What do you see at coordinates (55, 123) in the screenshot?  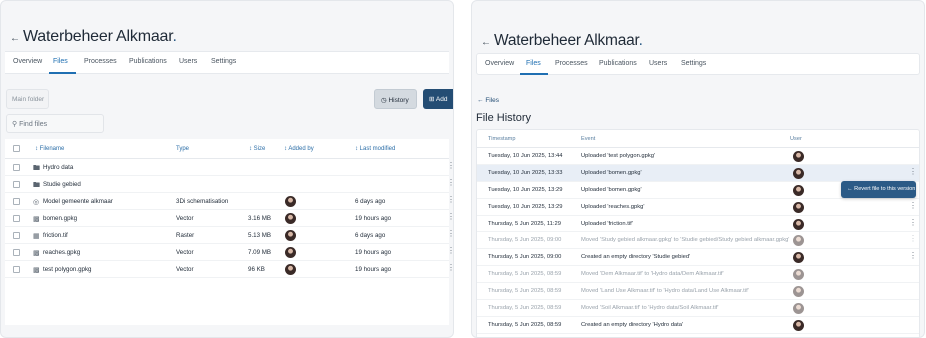 I see `search-input: ⚲ Find files` at bounding box center [55, 123].